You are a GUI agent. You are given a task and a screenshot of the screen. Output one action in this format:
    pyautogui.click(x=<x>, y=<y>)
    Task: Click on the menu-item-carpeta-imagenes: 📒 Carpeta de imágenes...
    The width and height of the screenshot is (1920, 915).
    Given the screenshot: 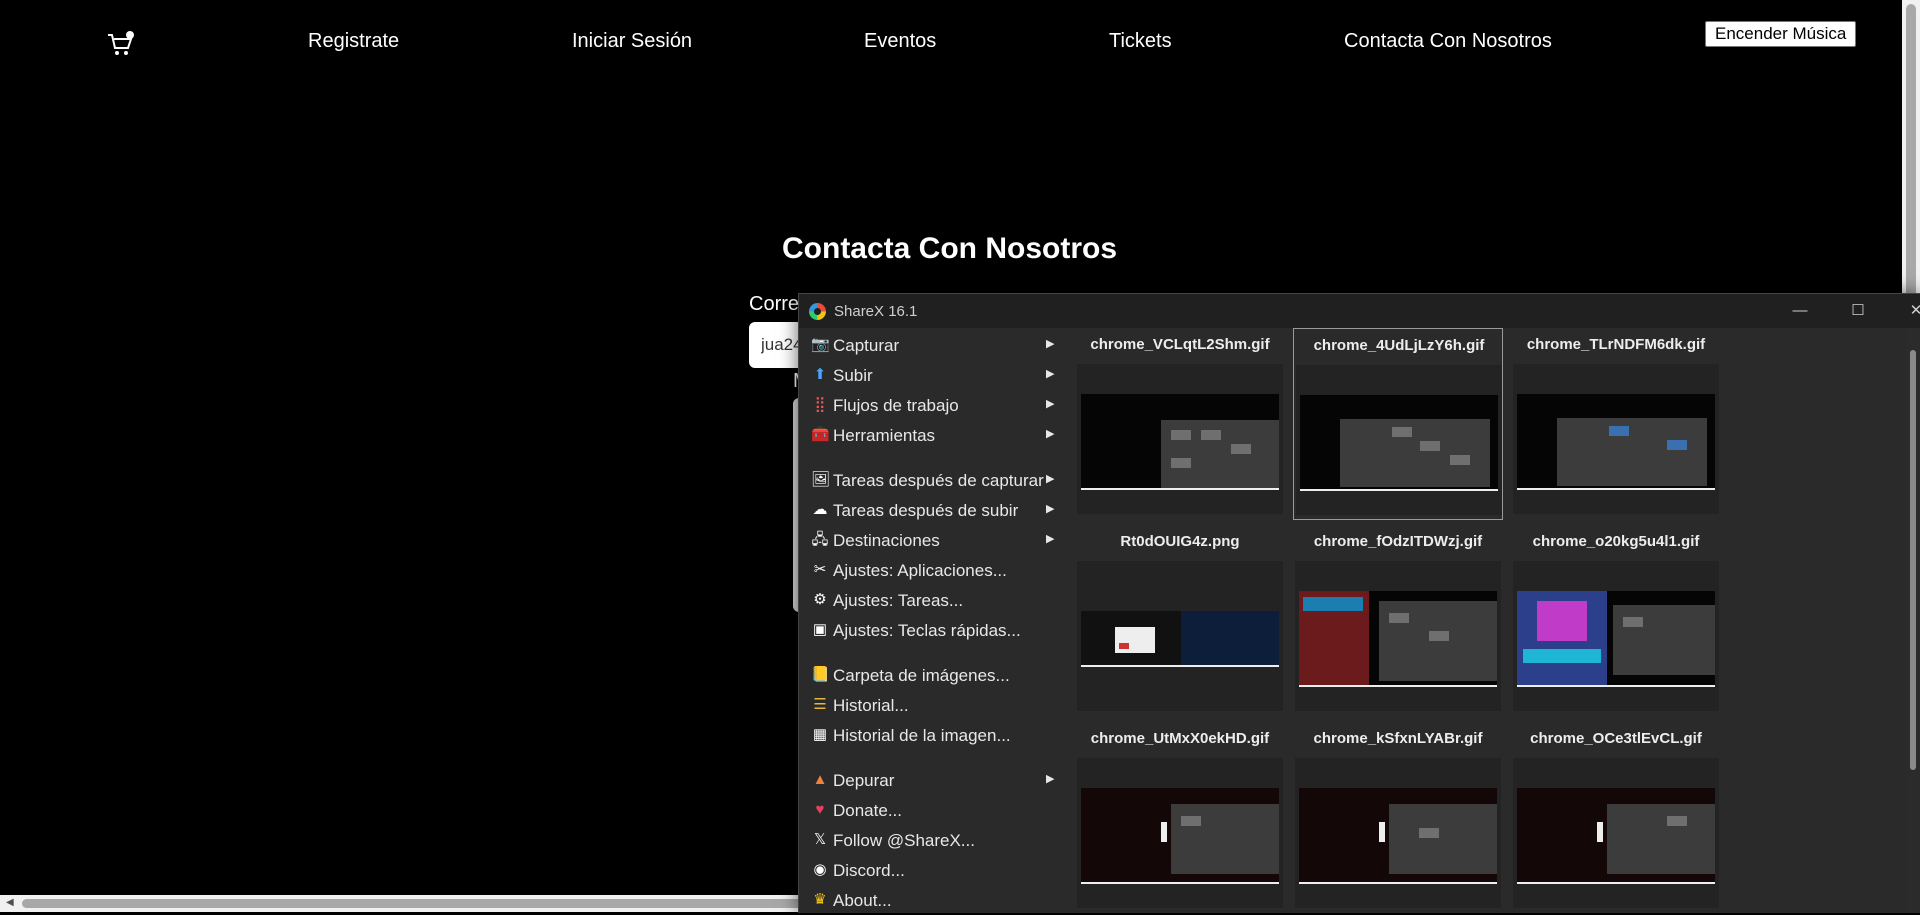 What is the action you would take?
    pyautogui.click(x=930, y=676)
    